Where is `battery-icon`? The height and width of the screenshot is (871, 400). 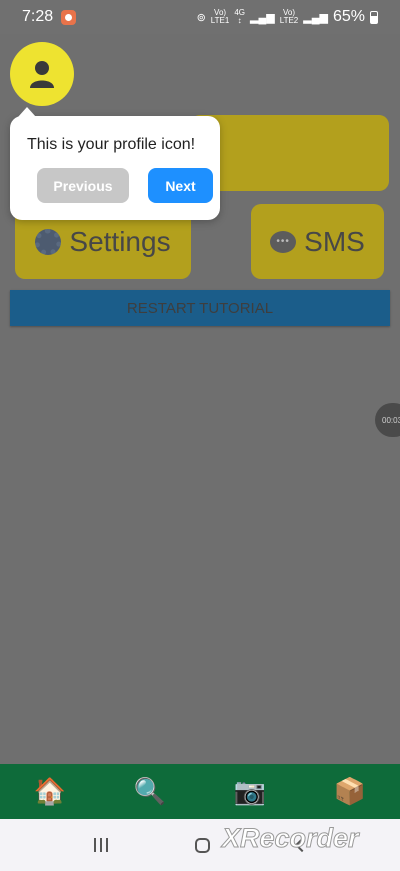
battery-icon is located at coordinates (374, 17).